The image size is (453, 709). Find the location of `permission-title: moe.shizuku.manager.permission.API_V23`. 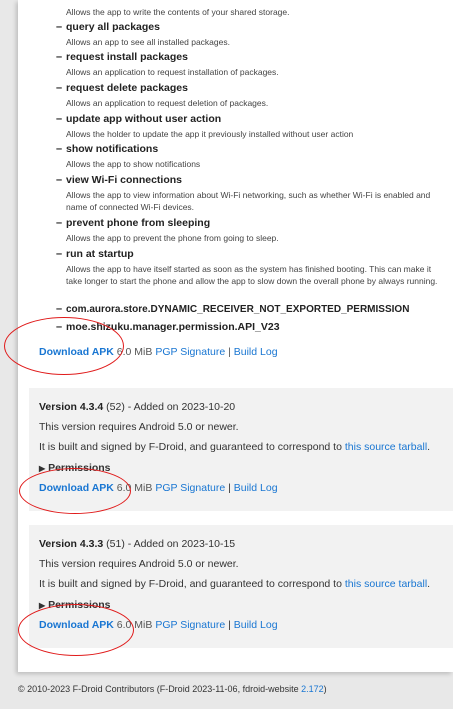

permission-title: moe.shizuku.manager.permission.API_V23 is located at coordinates (173, 327).